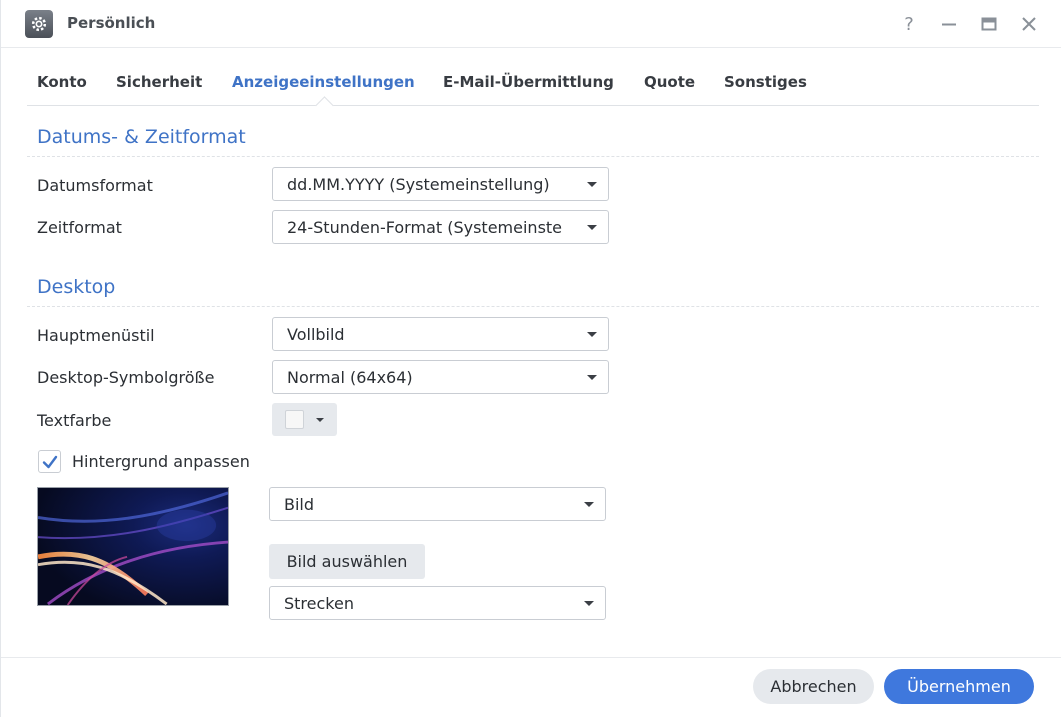  Describe the element at coordinates (161, 461) in the screenshot. I see `custom-background-label: Hintergrund anpassen` at that location.